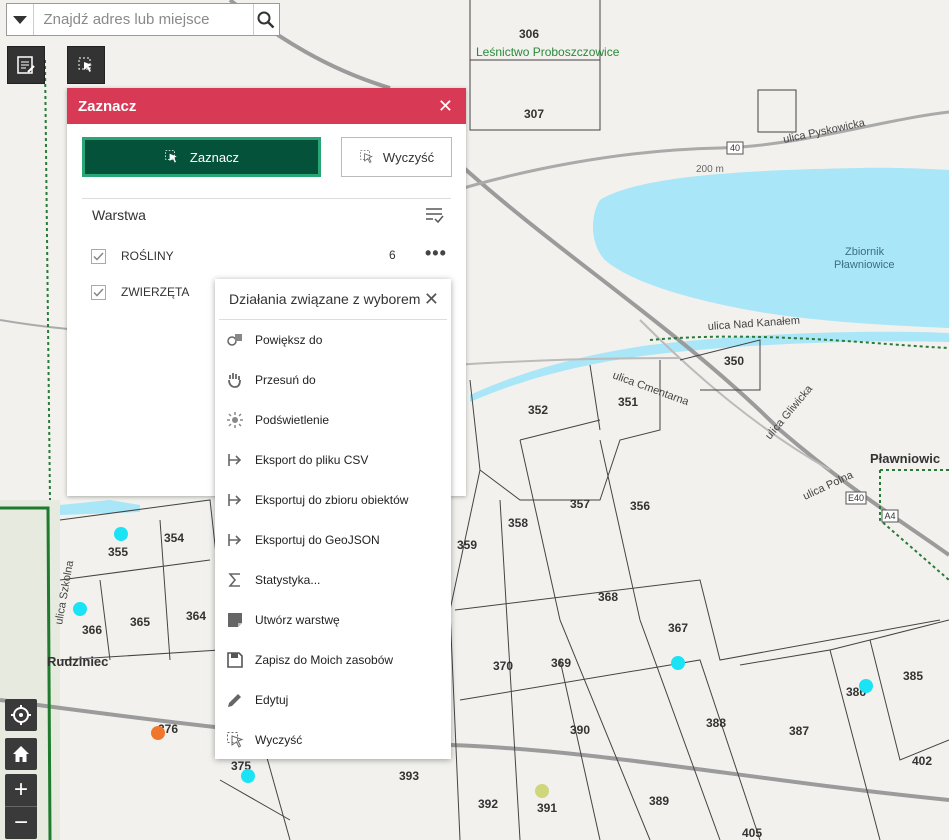 The image size is (949, 840). I want to click on zoom-in-button: +, so click(21, 790).